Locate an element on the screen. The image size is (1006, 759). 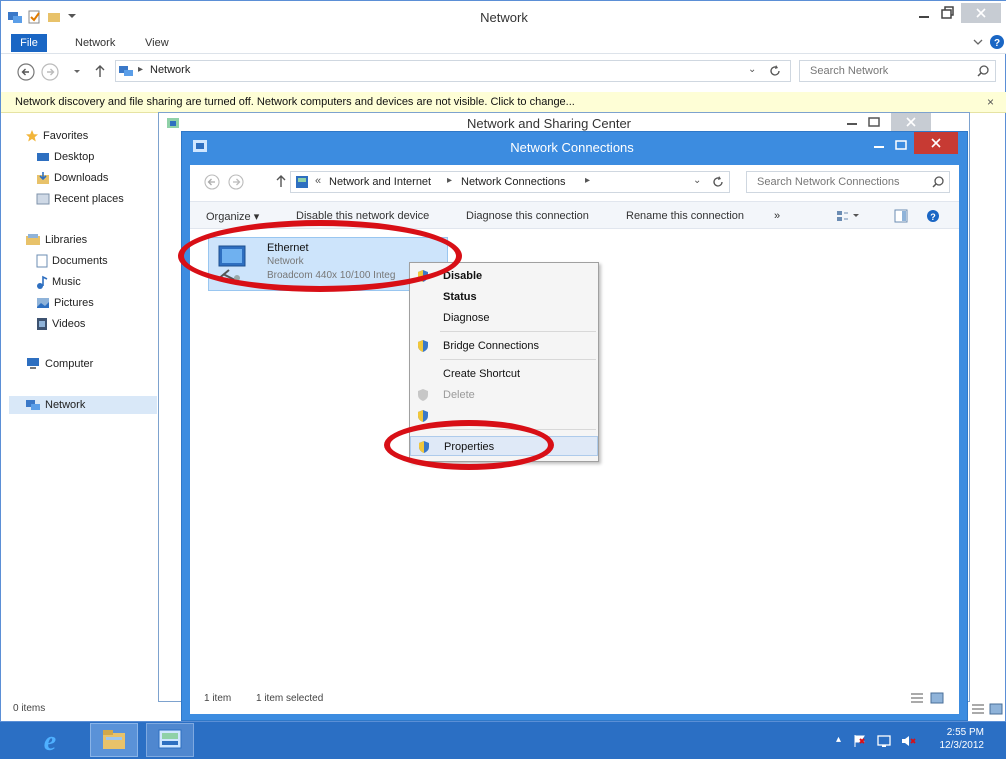
menu-item-status: Status is located at coordinates (504, 297).